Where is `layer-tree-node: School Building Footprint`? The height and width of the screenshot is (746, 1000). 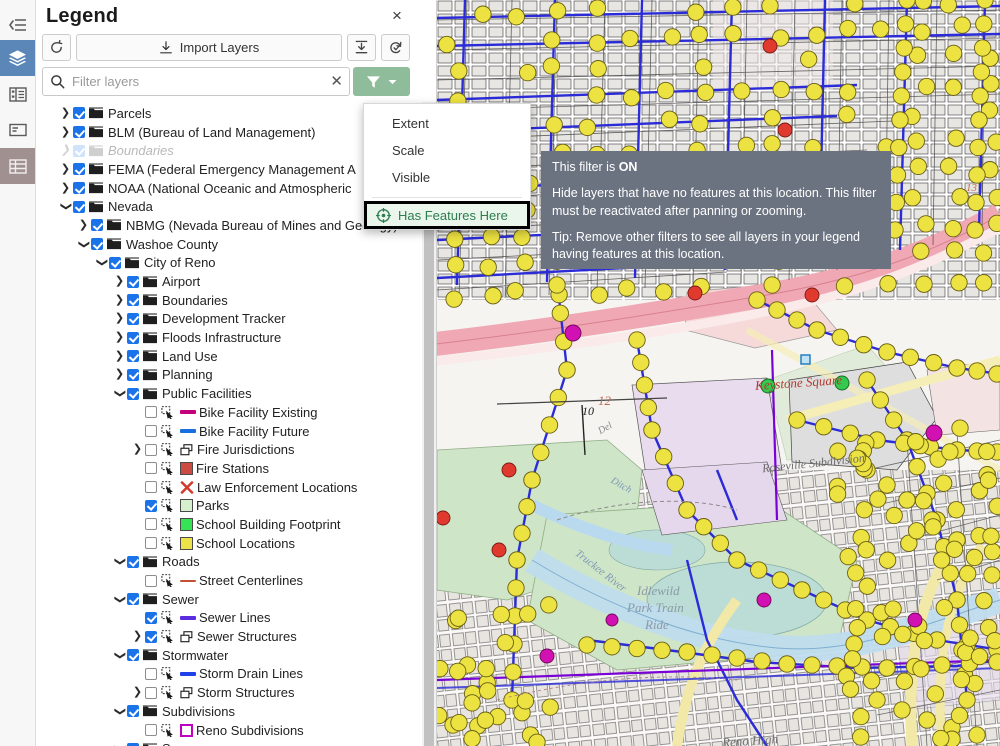
layer-tree-node: School Building Footprint is located at coordinates (229, 524).